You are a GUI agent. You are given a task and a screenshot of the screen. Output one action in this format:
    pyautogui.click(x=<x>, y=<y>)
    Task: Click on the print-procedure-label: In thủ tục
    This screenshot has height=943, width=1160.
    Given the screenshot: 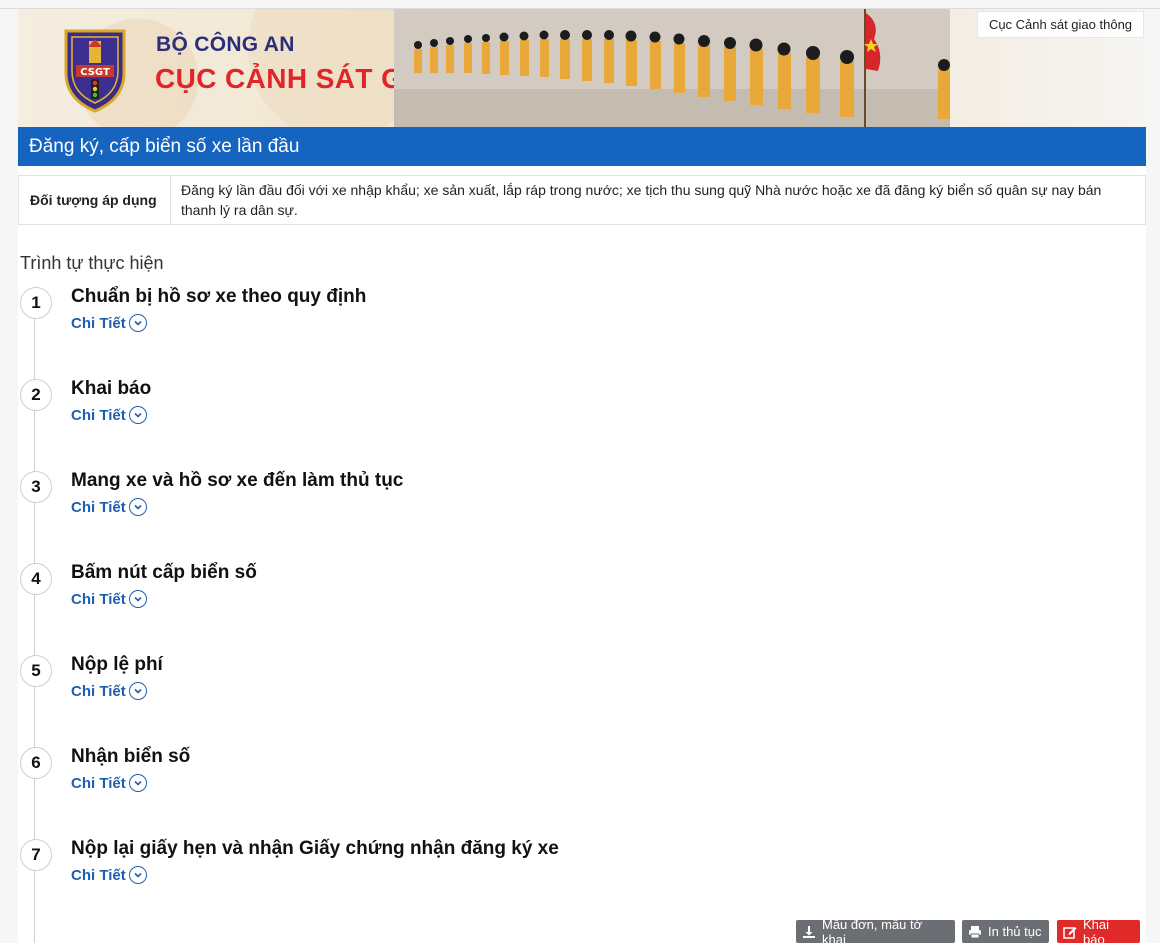 What is the action you would take?
    pyautogui.click(x=1015, y=931)
    